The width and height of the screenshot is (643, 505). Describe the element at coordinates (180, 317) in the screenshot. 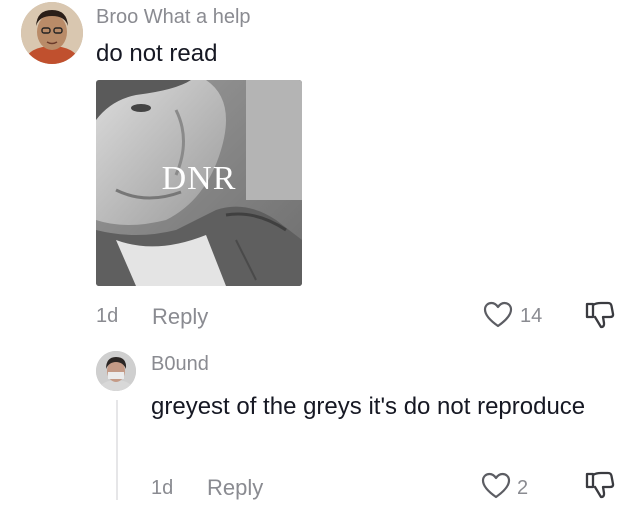

I see `reply-button: Reply` at that location.